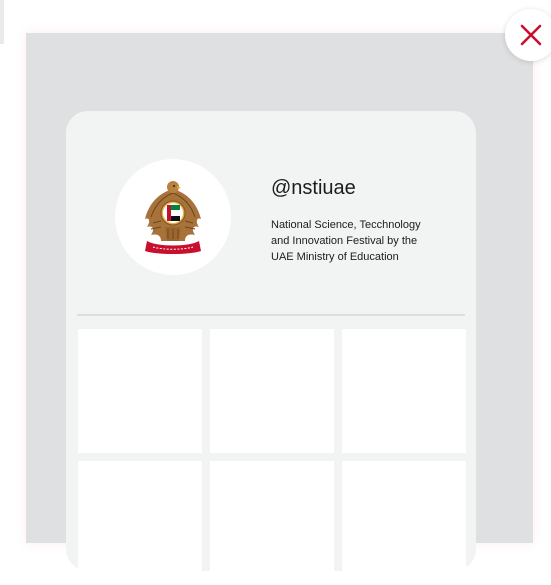 This screenshot has height=585, width=551. I want to click on close-button, so click(528, 35).